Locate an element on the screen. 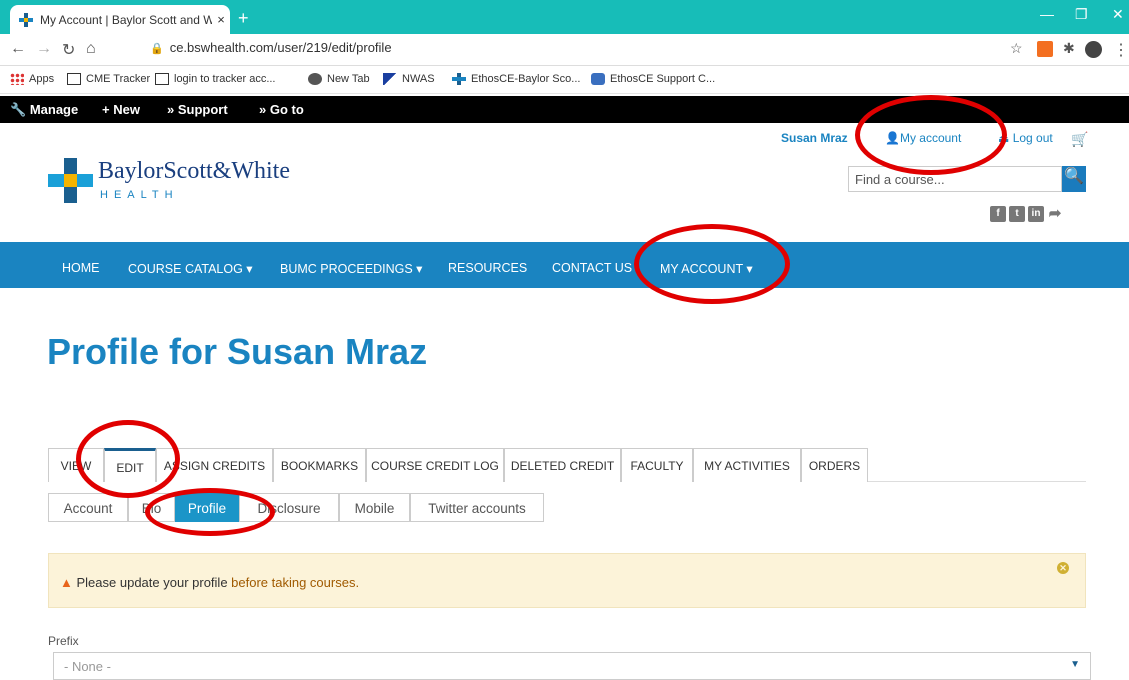 This screenshot has width=1129, height=680. cart-icon: 🛒 is located at coordinates (1079, 139).